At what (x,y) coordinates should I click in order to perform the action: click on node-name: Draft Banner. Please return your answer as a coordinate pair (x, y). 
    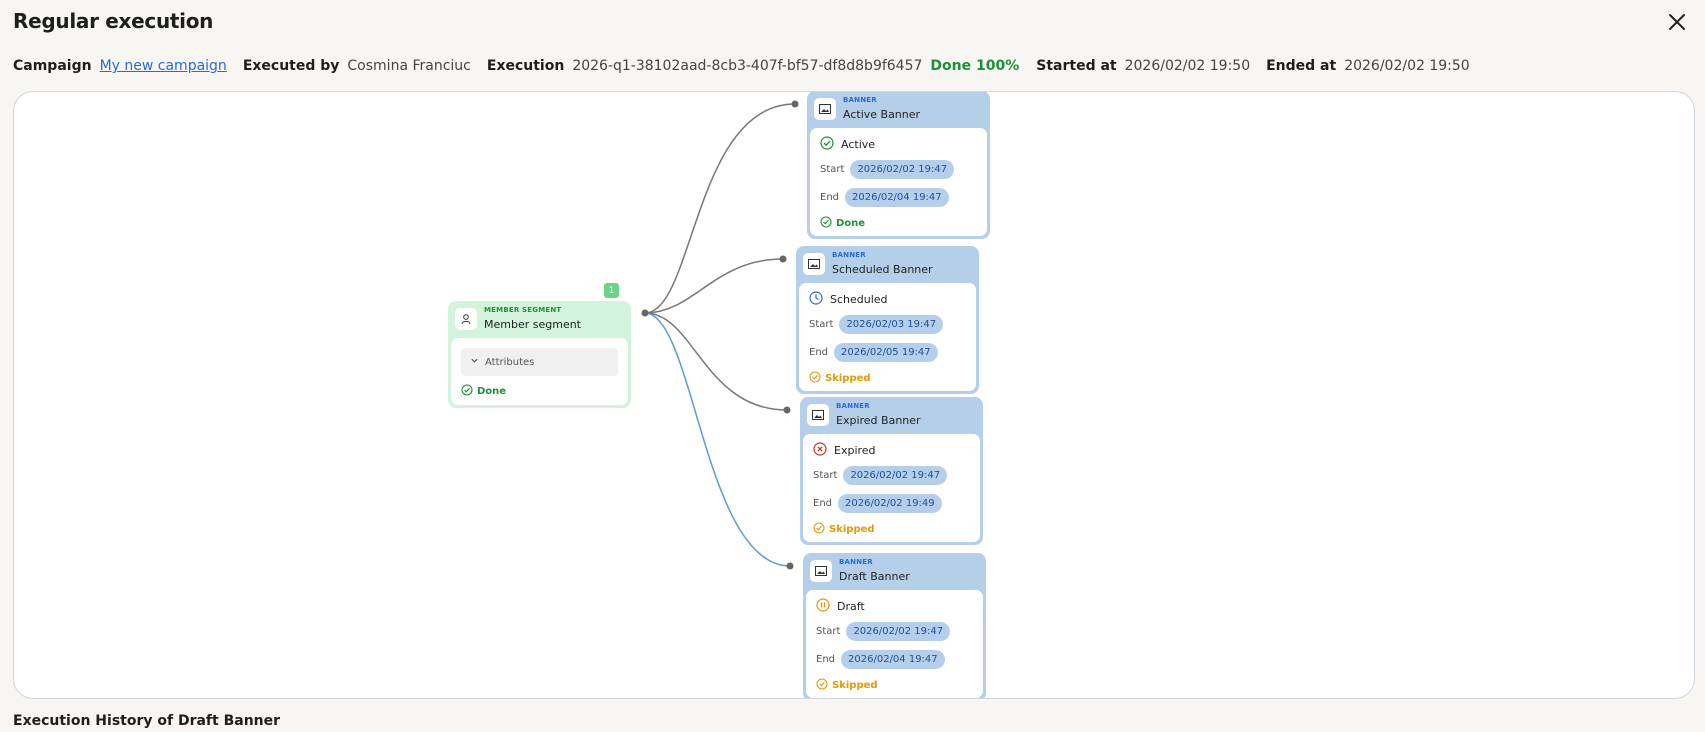
    Looking at the image, I should click on (874, 576).